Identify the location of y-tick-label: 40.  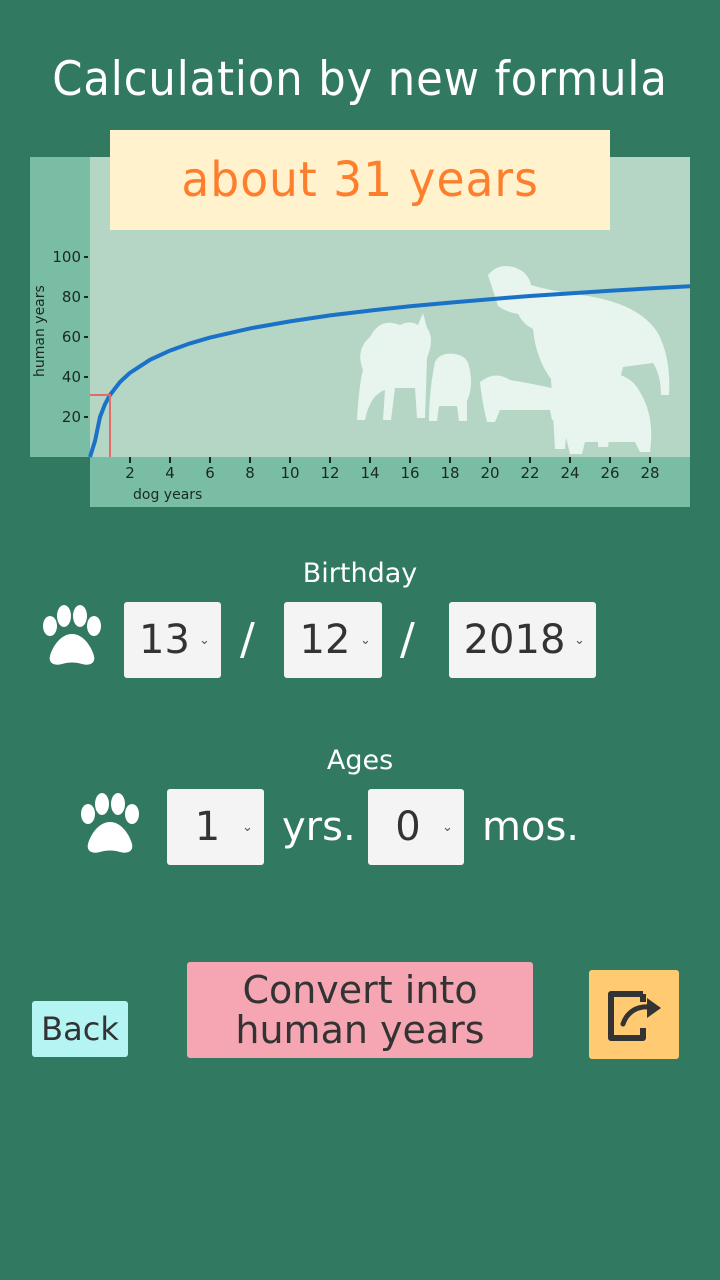
(71, 377).